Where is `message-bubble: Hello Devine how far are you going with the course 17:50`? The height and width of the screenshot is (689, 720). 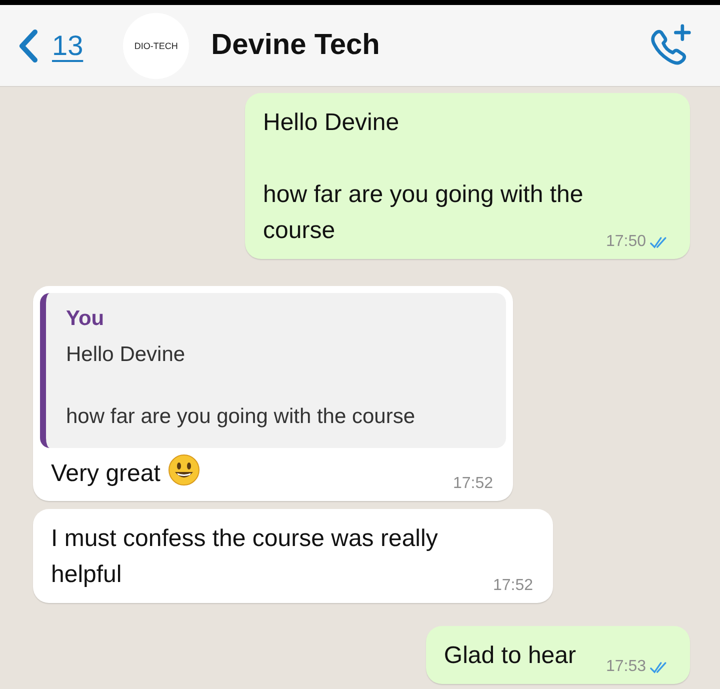
message-bubble: Hello Devine how far are you going with the course 17:50 is located at coordinates (467, 176).